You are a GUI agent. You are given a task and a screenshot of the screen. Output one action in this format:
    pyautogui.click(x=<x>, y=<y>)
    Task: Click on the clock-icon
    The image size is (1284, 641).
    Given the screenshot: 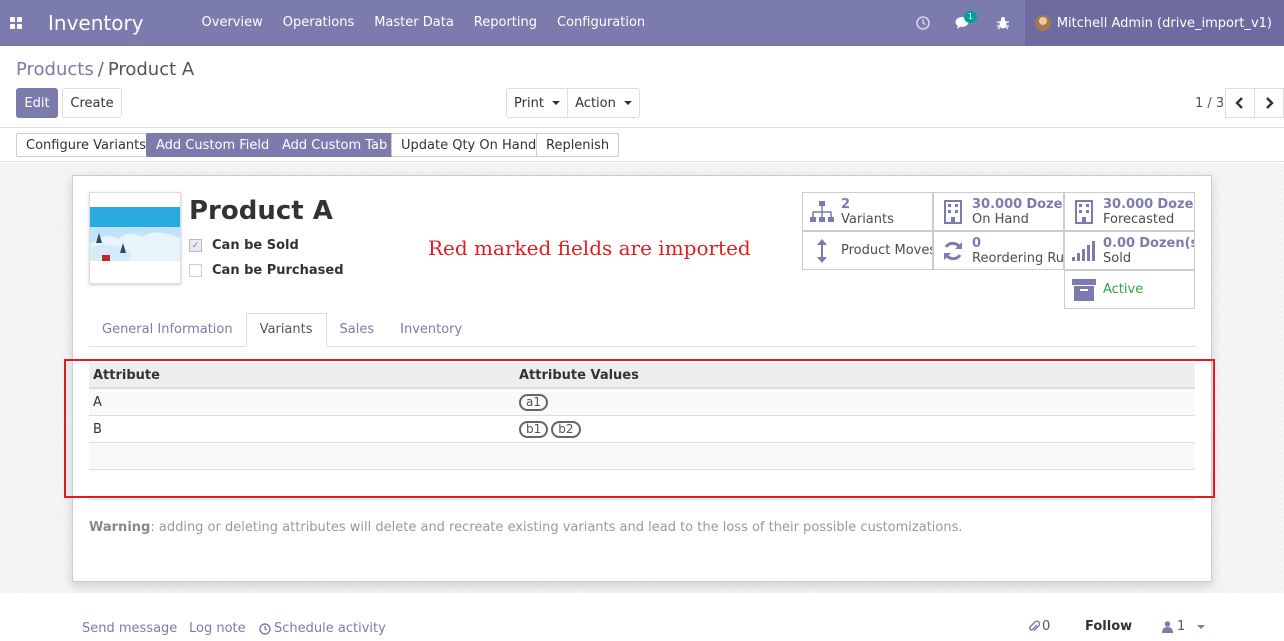 What is the action you would take?
    pyautogui.click(x=265, y=628)
    